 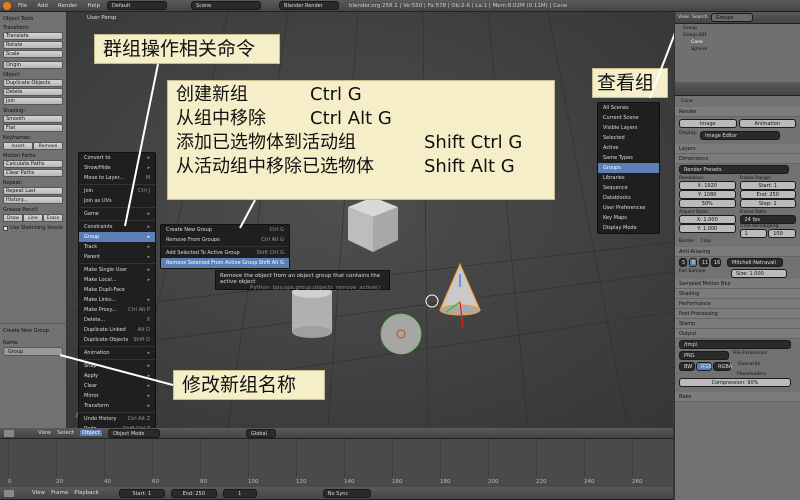 I want to click on aa-11-button: 11, so click(x=704, y=262).